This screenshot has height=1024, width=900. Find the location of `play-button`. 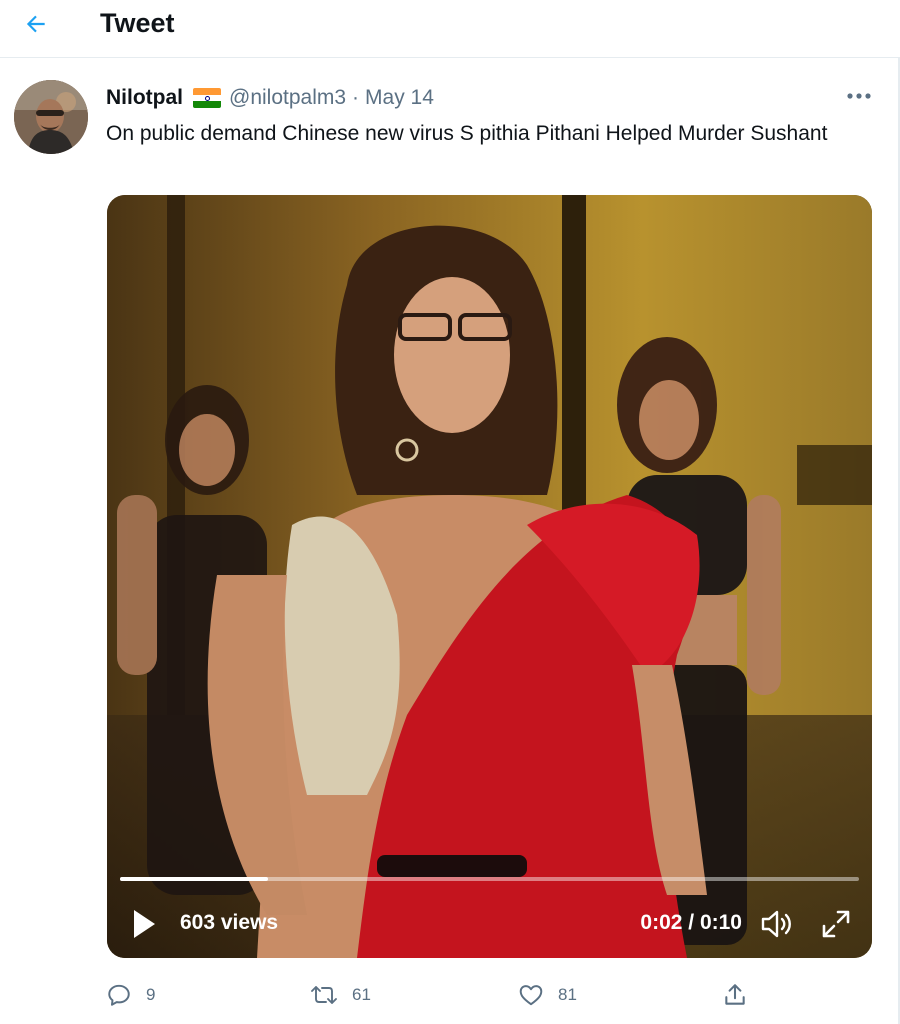

play-button is located at coordinates (144, 924).